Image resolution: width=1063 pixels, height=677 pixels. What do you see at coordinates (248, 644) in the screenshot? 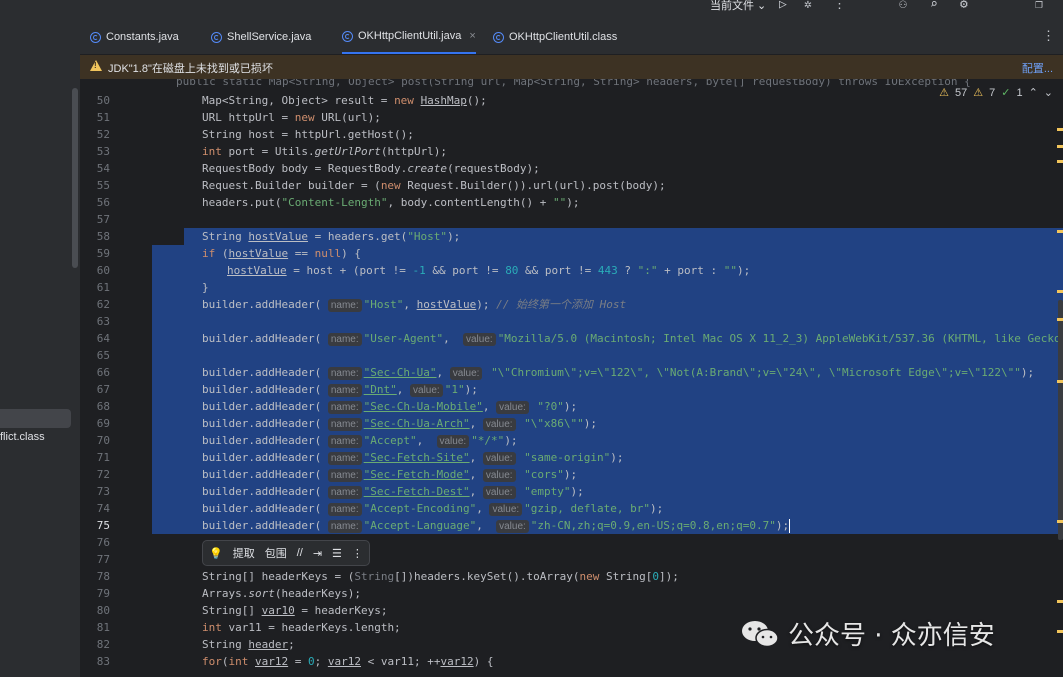
I see `code-line: String header;` at bounding box center [248, 644].